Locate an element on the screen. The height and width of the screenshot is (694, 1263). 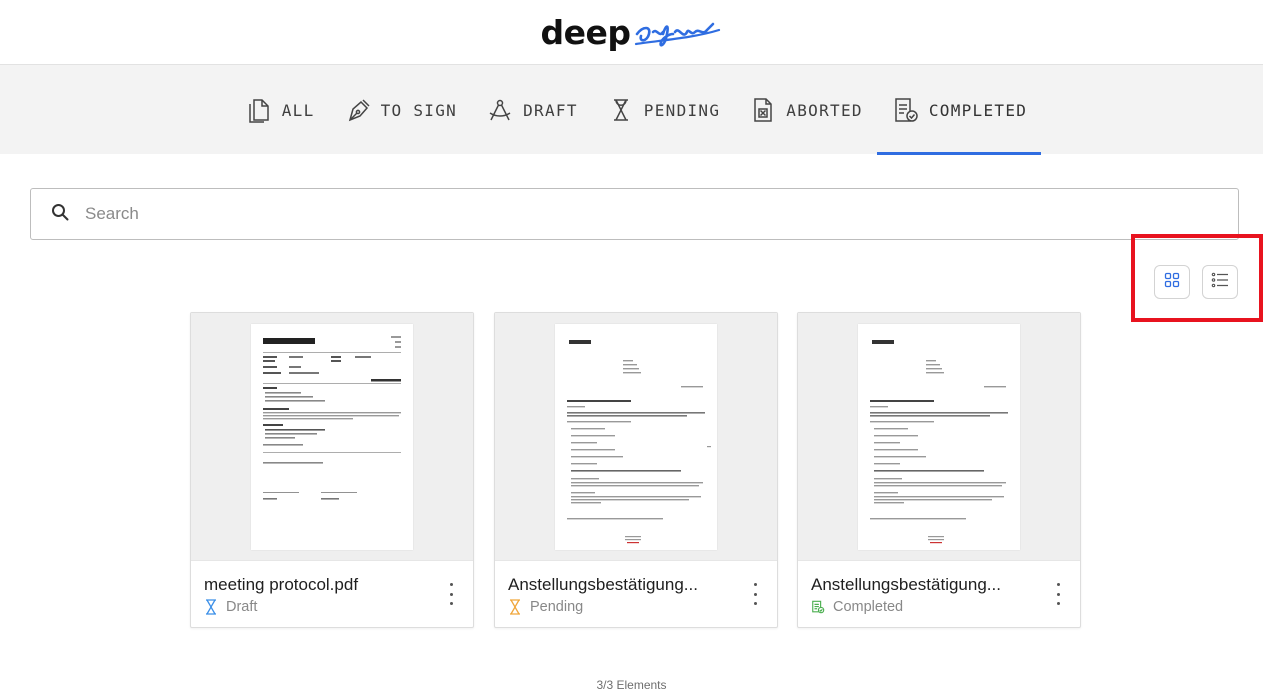
app-logo: deep is located at coordinates (631, 32).